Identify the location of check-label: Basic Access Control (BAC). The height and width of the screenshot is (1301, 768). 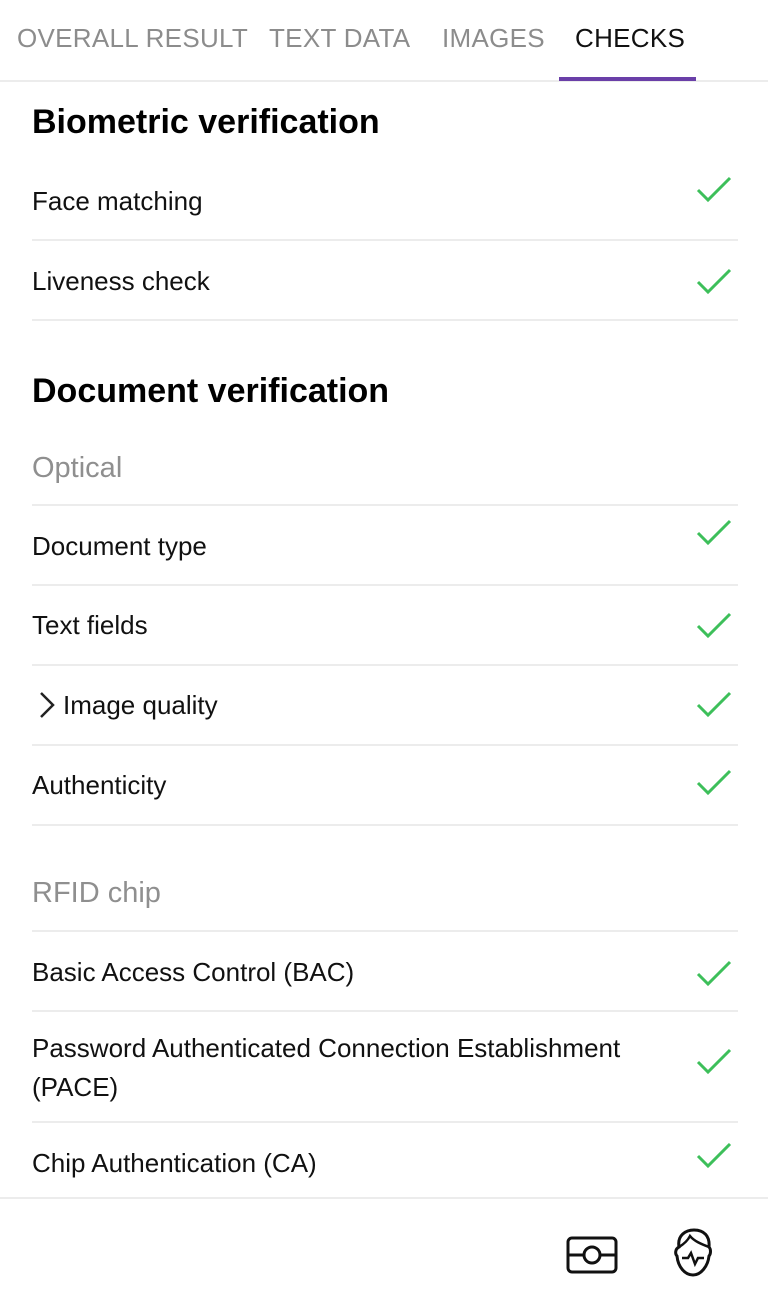
(193, 972).